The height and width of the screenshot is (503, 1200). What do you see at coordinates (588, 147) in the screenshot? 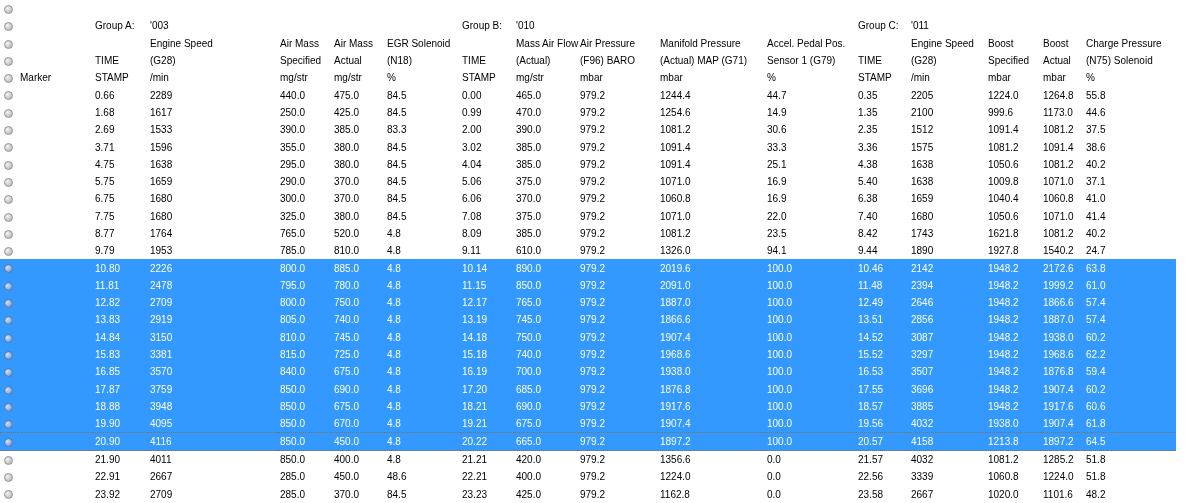
I see `table-row: 3.71 1596 355.0 380.0 84.5 3.02 385.0 979.2 1091.4 33.3 3.36 1575 1081.2 1091.4 38.6` at bounding box center [588, 147].